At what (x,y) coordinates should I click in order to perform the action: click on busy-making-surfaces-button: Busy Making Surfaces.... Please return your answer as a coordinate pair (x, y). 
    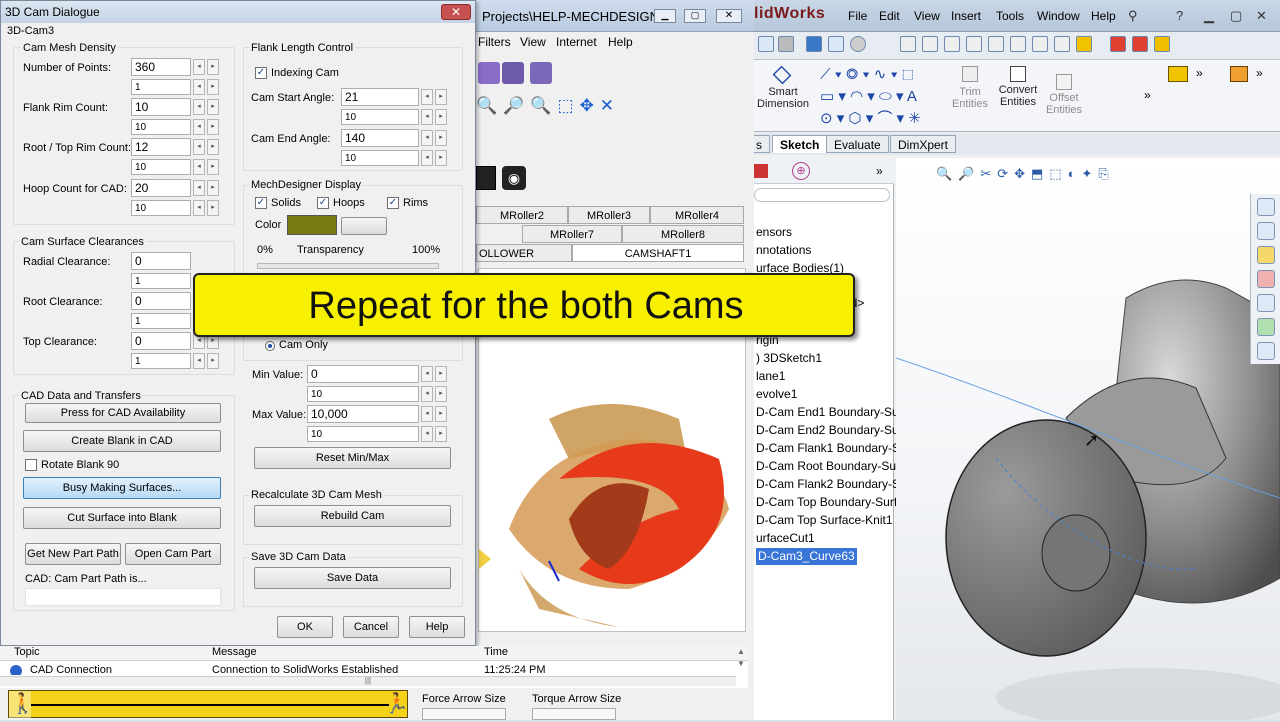
    Looking at the image, I should click on (122, 488).